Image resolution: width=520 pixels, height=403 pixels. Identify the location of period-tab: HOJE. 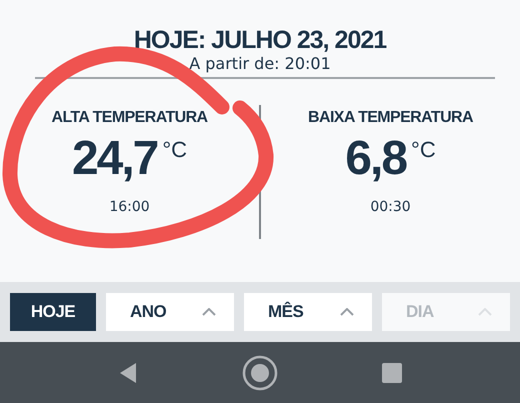
(53, 312).